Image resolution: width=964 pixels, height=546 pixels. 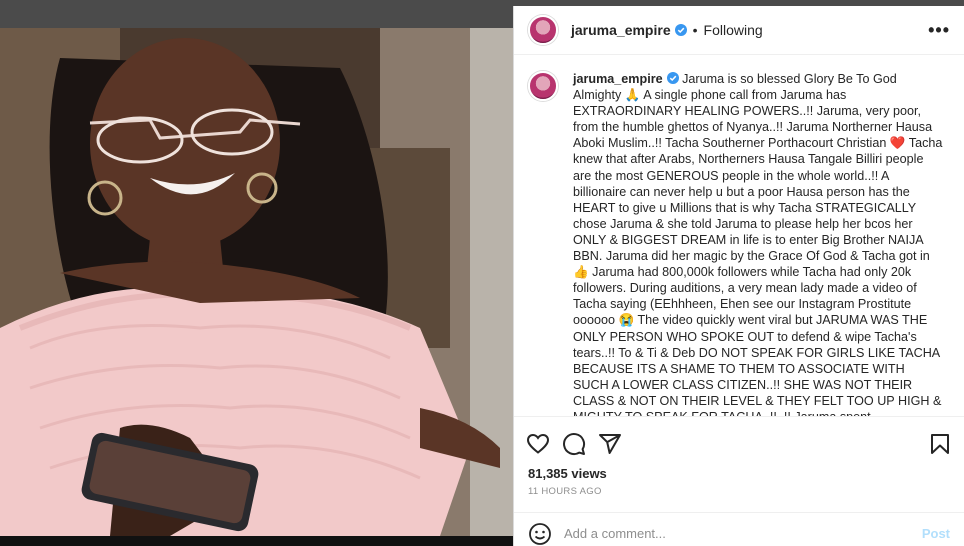 What do you see at coordinates (610, 444) in the screenshot?
I see `share-icon` at bounding box center [610, 444].